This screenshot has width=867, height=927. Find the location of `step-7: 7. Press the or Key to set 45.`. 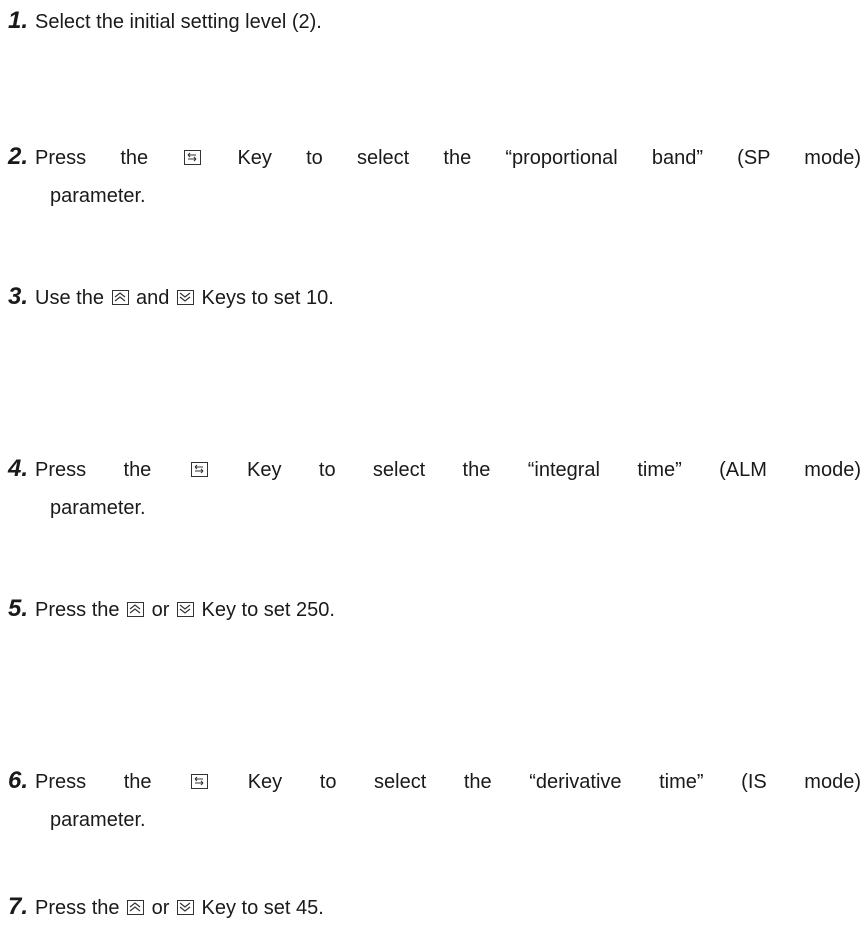

step-7: 7. Press the or Key to set 45. is located at coordinates (434, 907).